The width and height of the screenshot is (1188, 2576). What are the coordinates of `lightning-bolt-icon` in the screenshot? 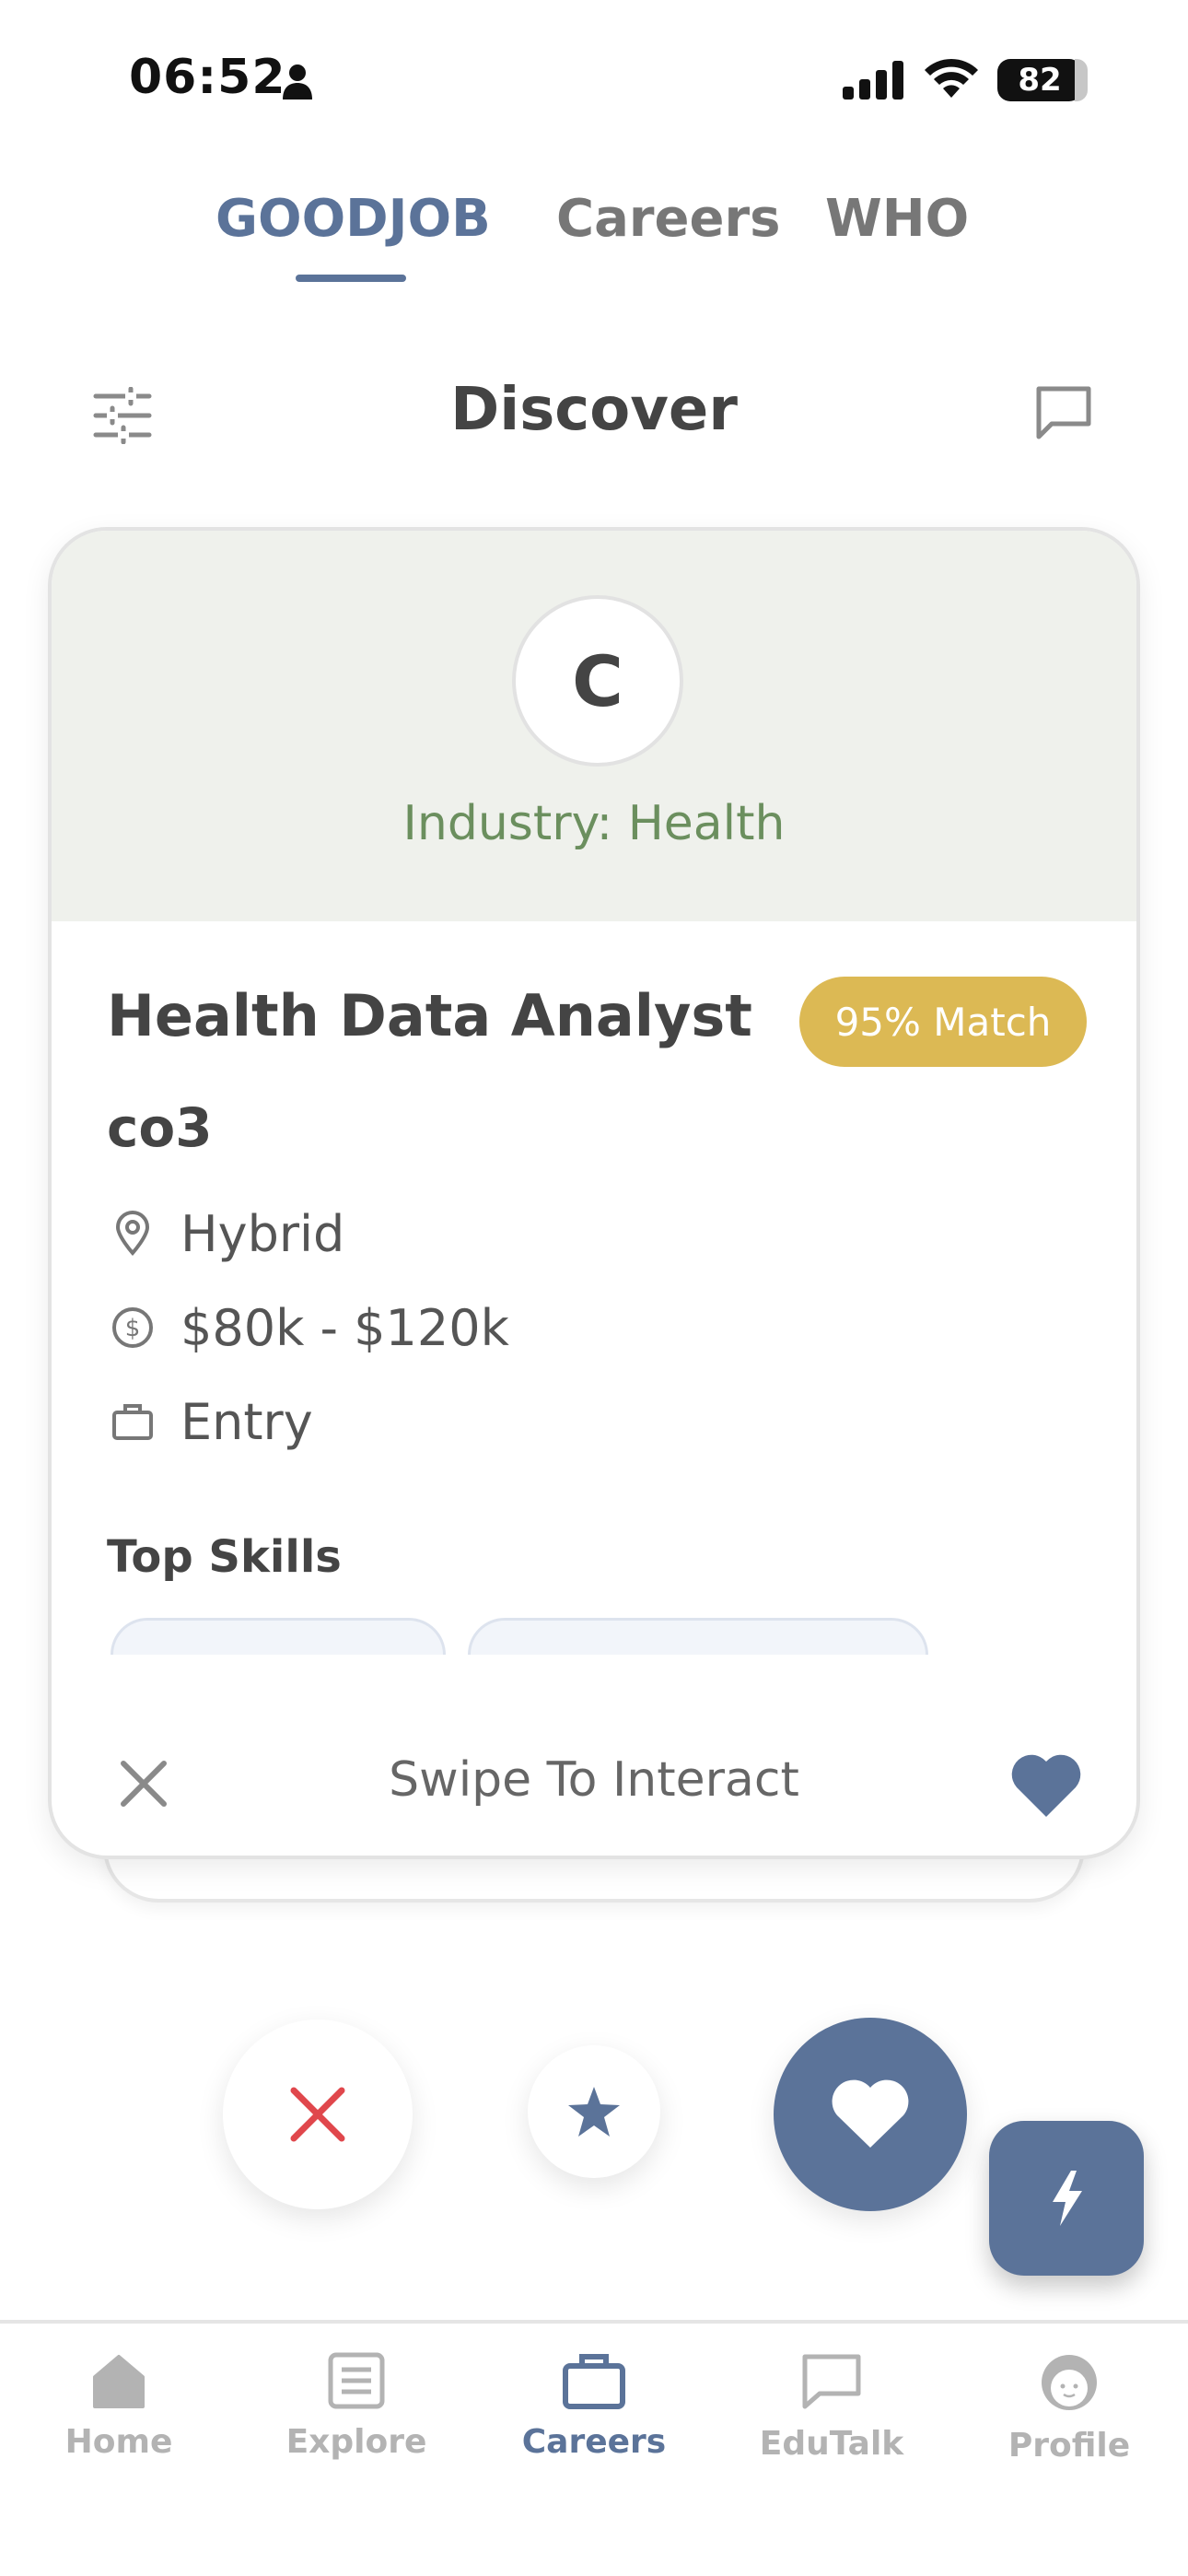 It's located at (1067, 2198).